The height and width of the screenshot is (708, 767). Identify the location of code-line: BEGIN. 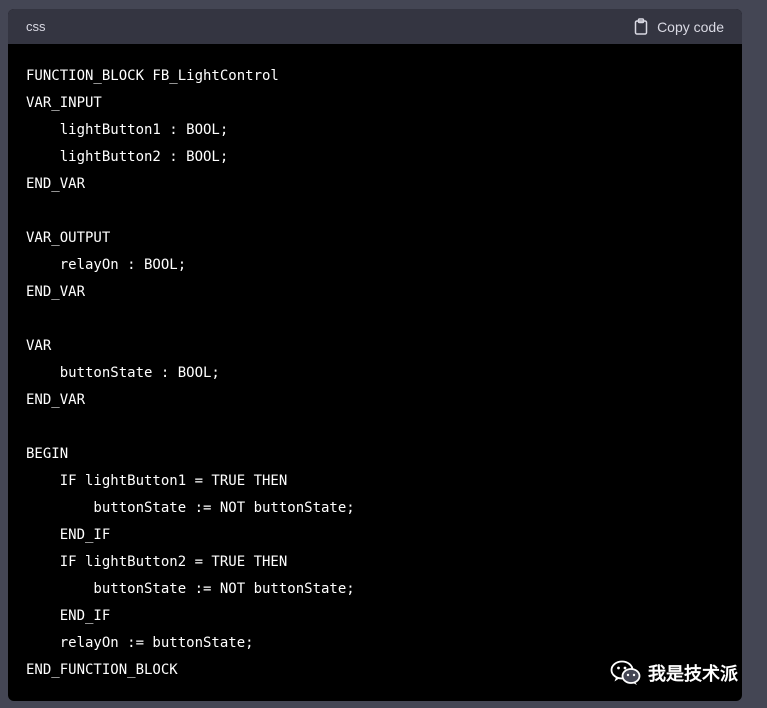
(47, 454).